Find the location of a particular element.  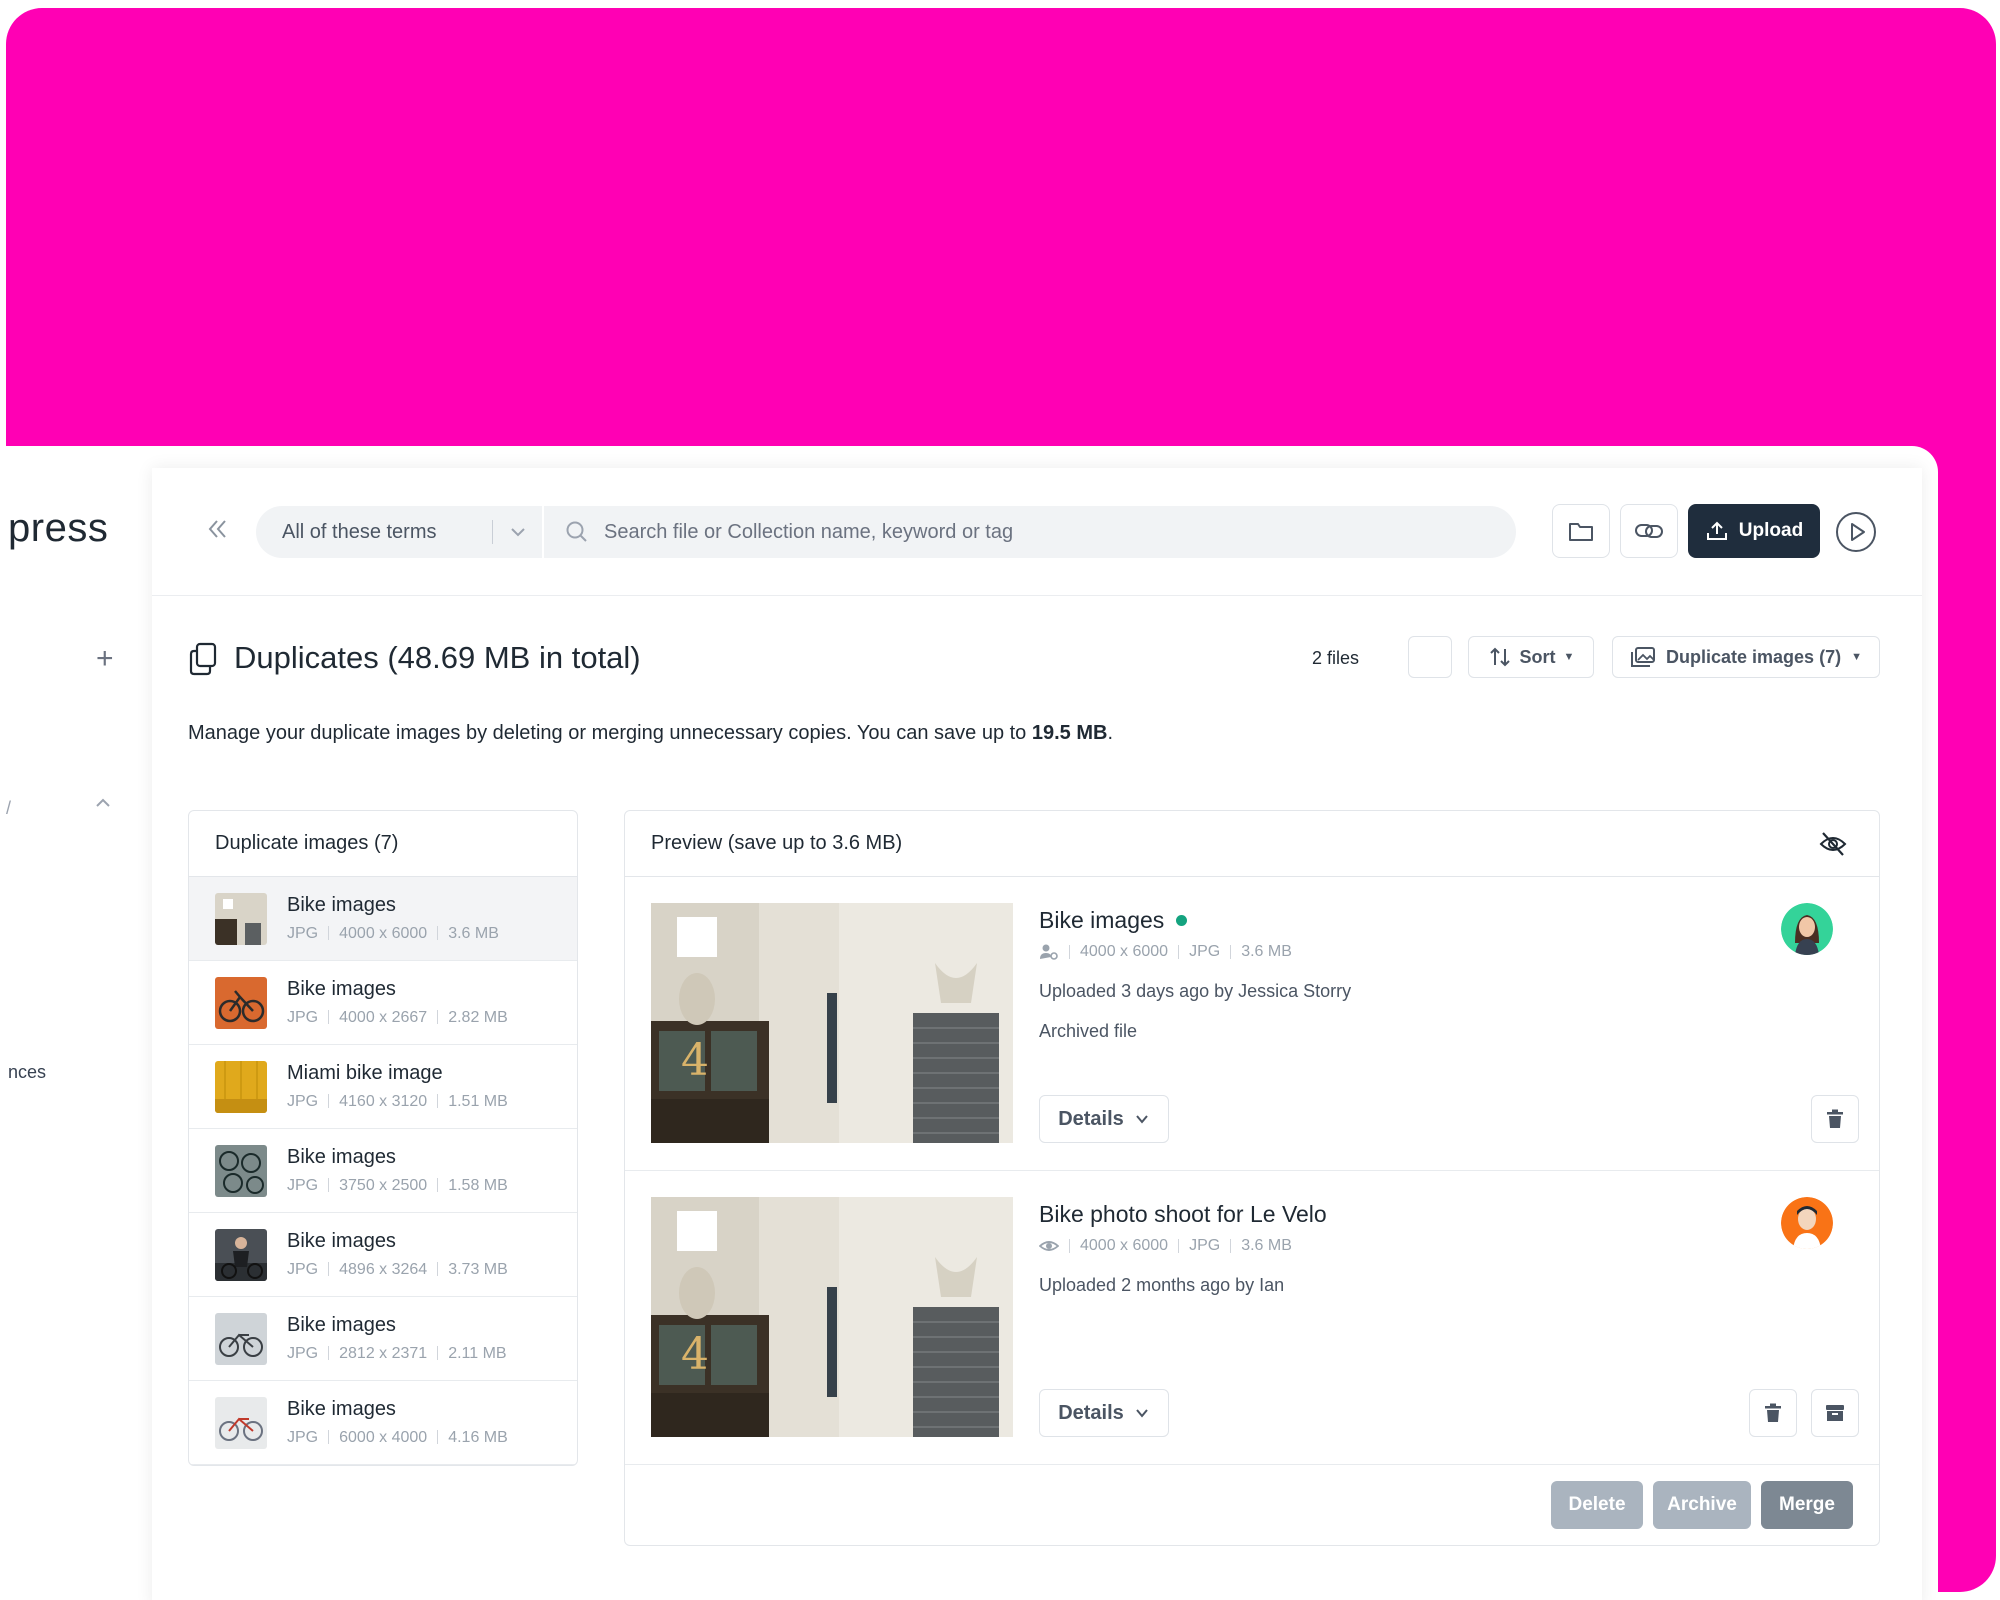

play-circle-icon is located at coordinates (1856, 532).